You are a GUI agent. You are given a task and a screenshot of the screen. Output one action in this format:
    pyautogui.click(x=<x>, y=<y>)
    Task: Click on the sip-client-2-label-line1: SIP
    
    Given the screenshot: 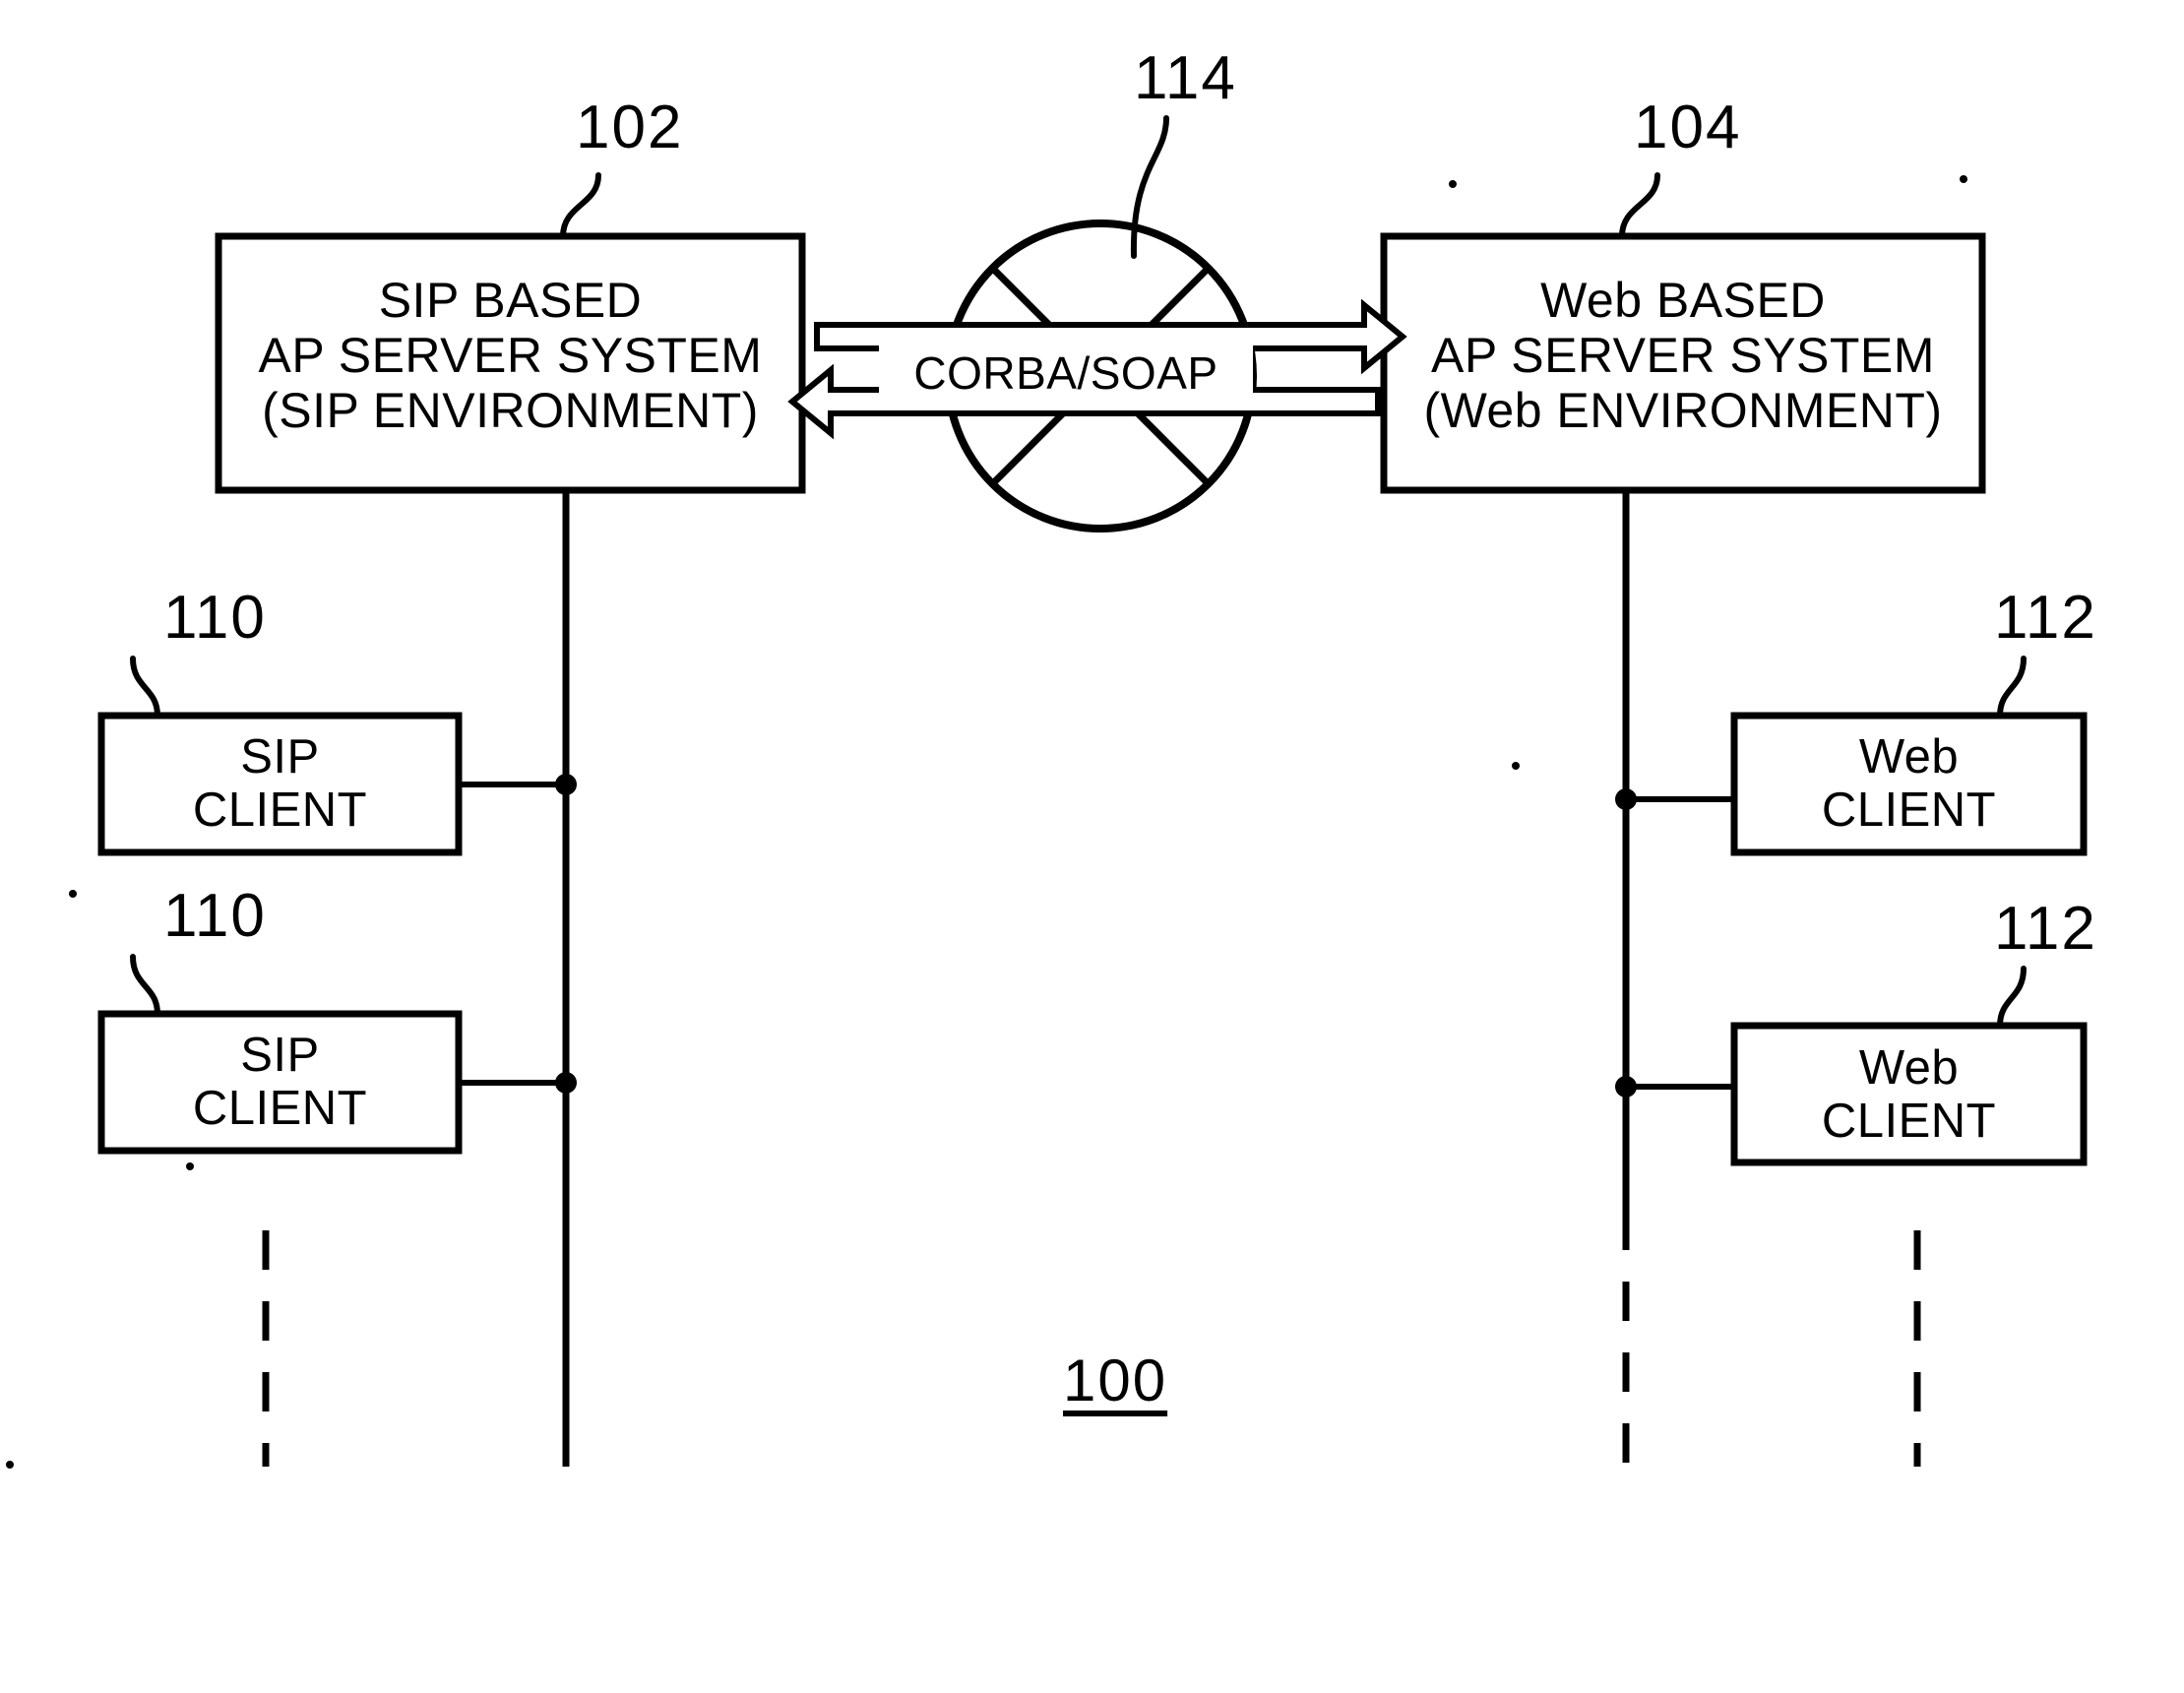 What is the action you would take?
    pyautogui.click(x=280, y=1055)
    